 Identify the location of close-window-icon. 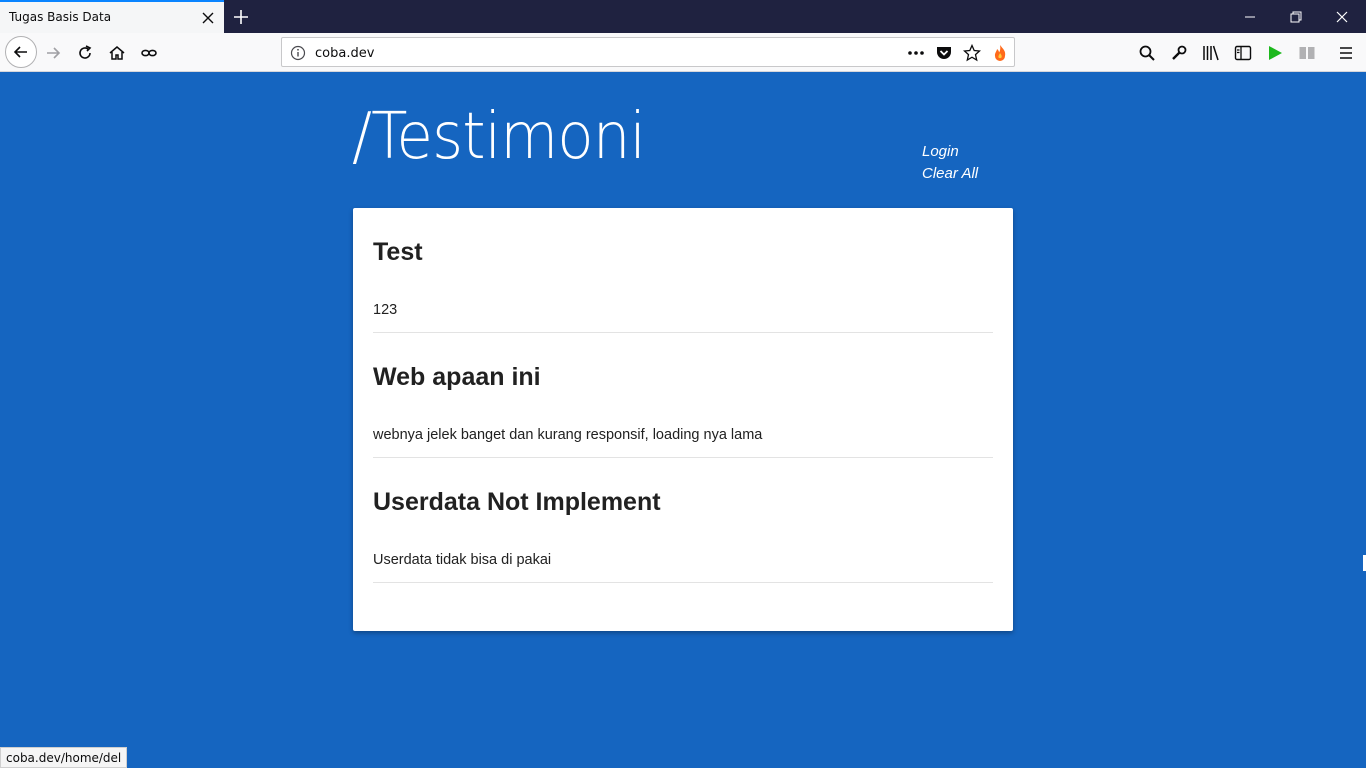
(1342, 17).